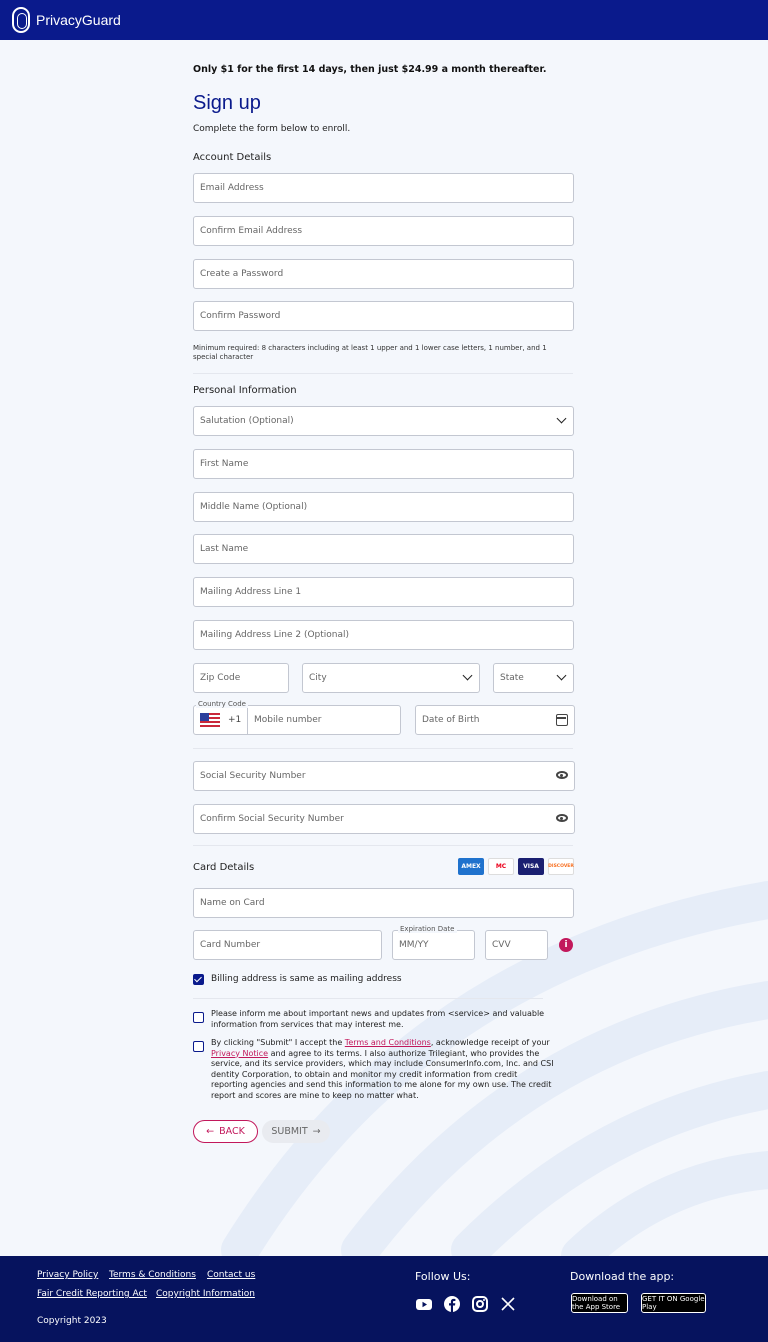  What do you see at coordinates (383, 549) in the screenshot?
I see `last-name-field: Last Name` at bounding box center [383, 549].